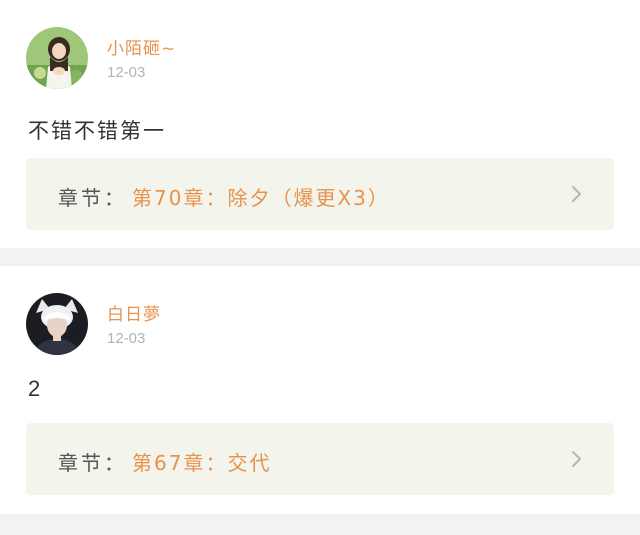  I want to click on chapter-title: 第70章：除夕（爆更X3）, so click(261, 198).